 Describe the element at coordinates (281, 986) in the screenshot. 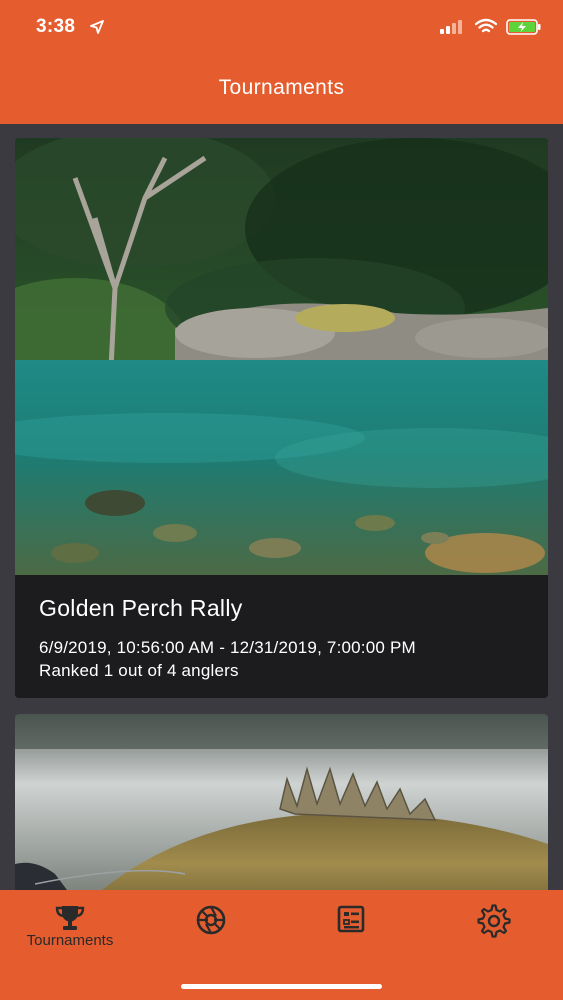

I see `home-indicator` at that location.